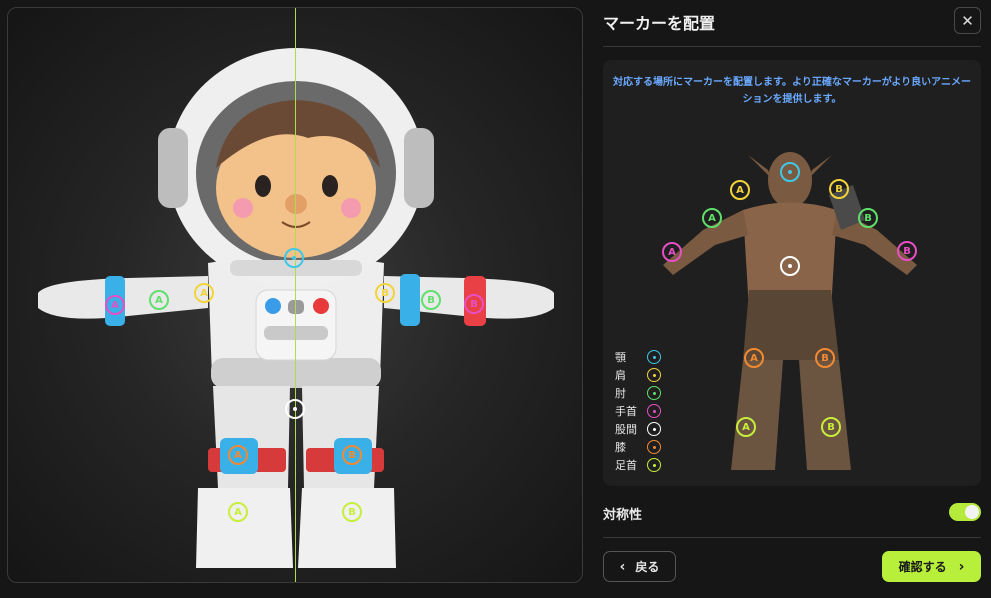 The width and height of the screenshot is (991, 598). I want to click on ankle-marker-a: A, so click(238, 512).